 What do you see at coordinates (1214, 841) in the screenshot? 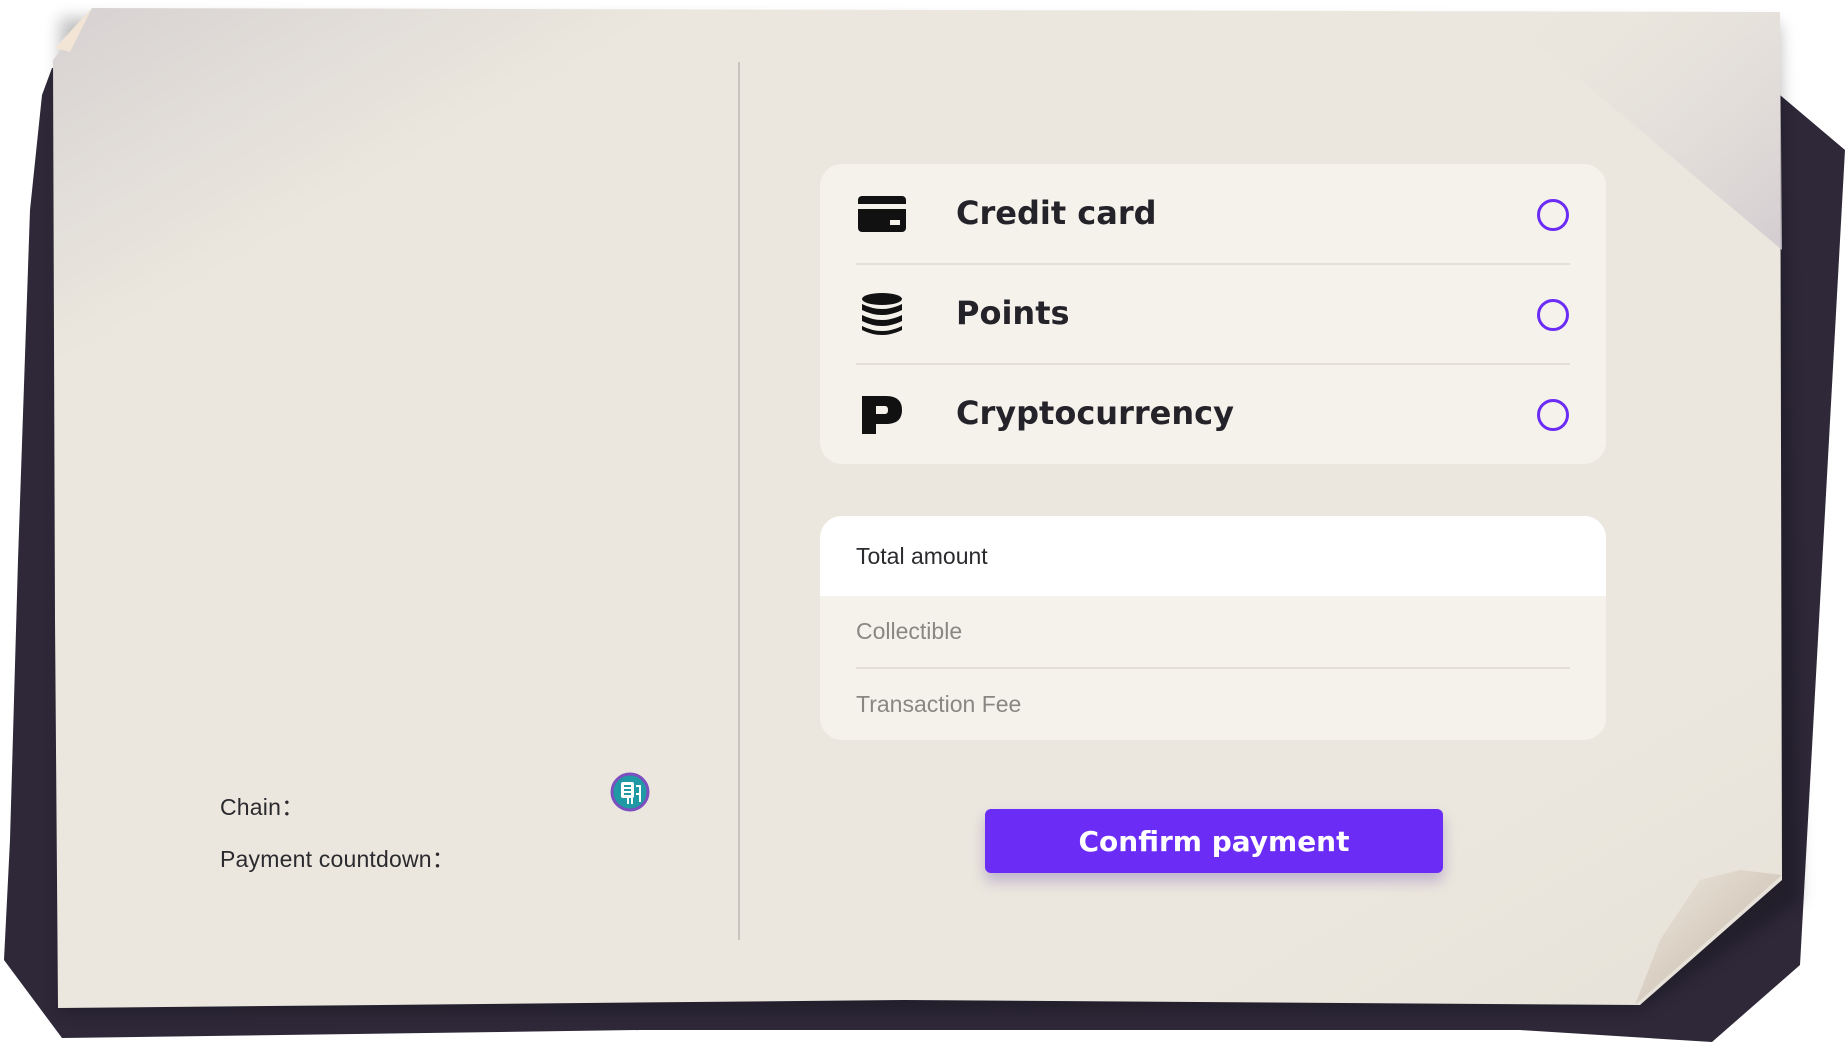
I see `confirm-payment-button: Confirm payment` at bounding box center [1214, 841].